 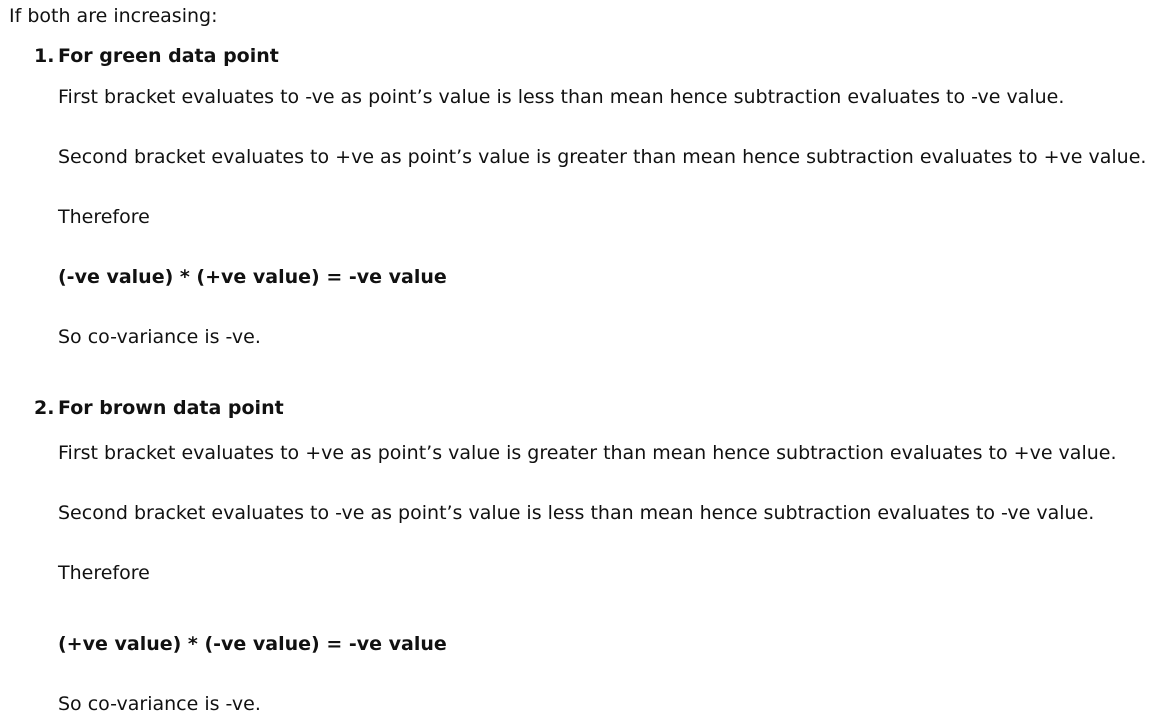 What do you see at coordinates (44, 56) in the screenshot?
I see `section-number: 1.` at bounding box center [44, 56].